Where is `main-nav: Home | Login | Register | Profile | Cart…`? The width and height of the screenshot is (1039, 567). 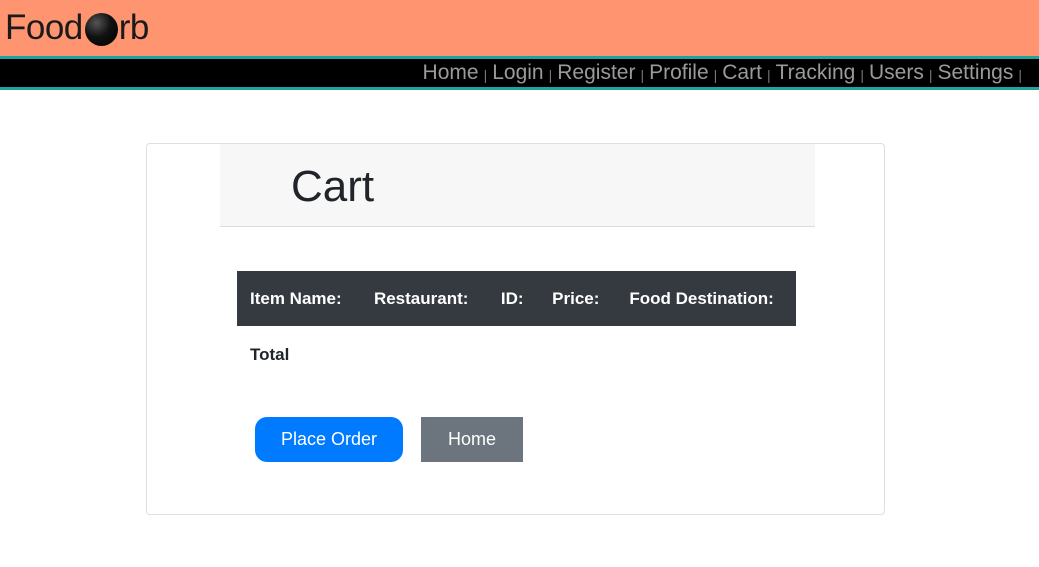 main-nav: Home | Login | Register | Profile | Cart… is located at coordinates (519, 73).